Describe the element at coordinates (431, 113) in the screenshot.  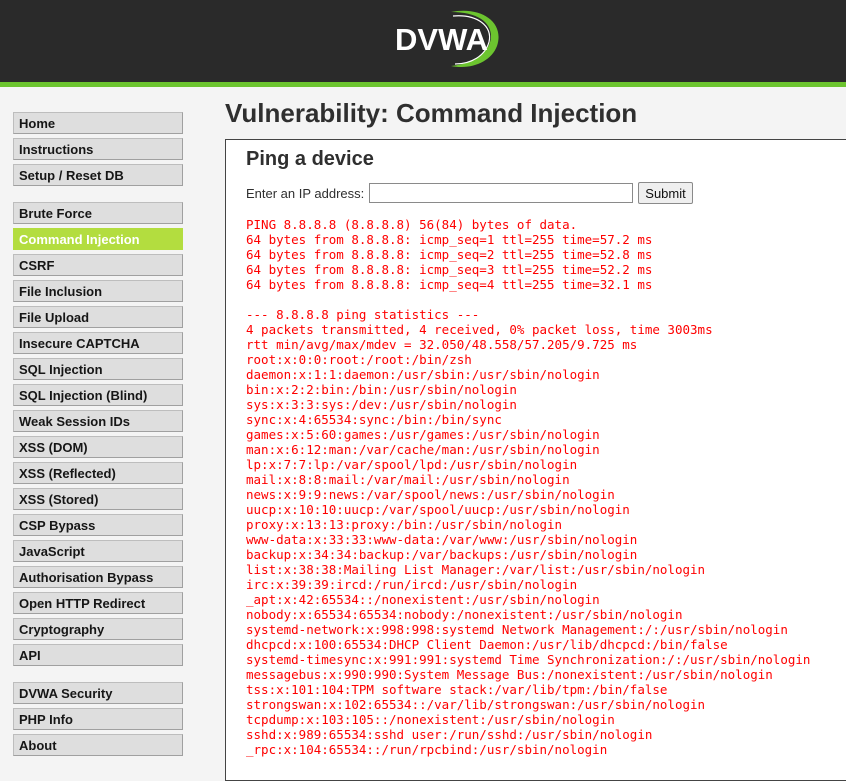
I see `page-title: Vulnerability: Command Injection` at that location.